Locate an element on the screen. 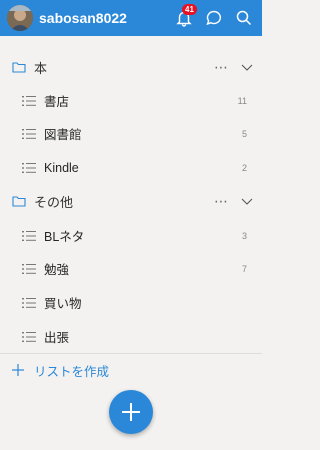 This screenshot has height=450, width=320. chat-button is located at coordinates (214, 18).